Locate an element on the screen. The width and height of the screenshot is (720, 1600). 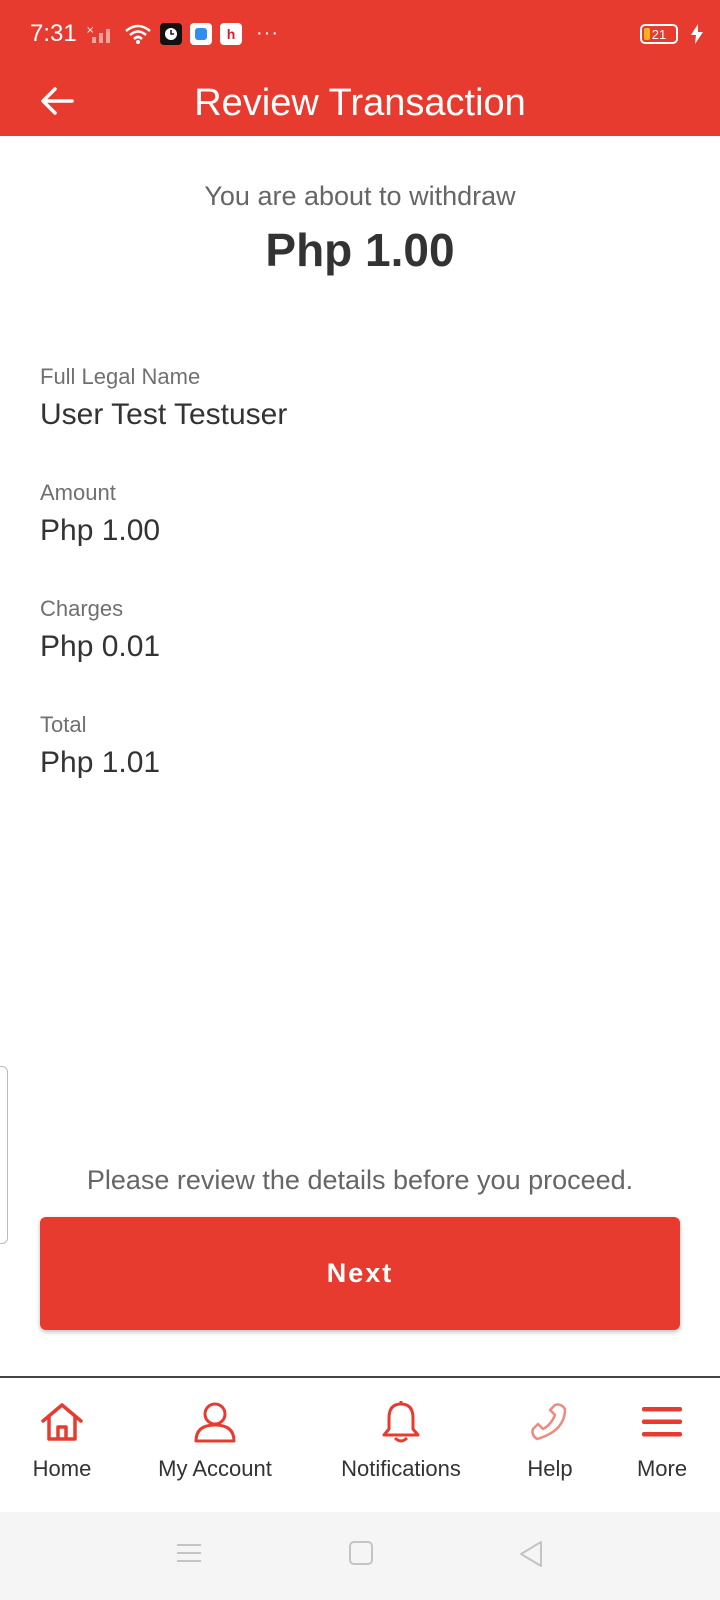
nav-item-notifications: Notifications is located at coordinates (401, 1445).